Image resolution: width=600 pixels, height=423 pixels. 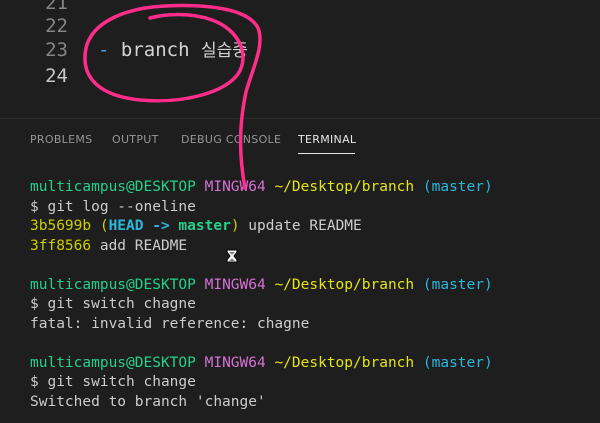 I want to click on branch-ref: master, so click(x=204, y=226).